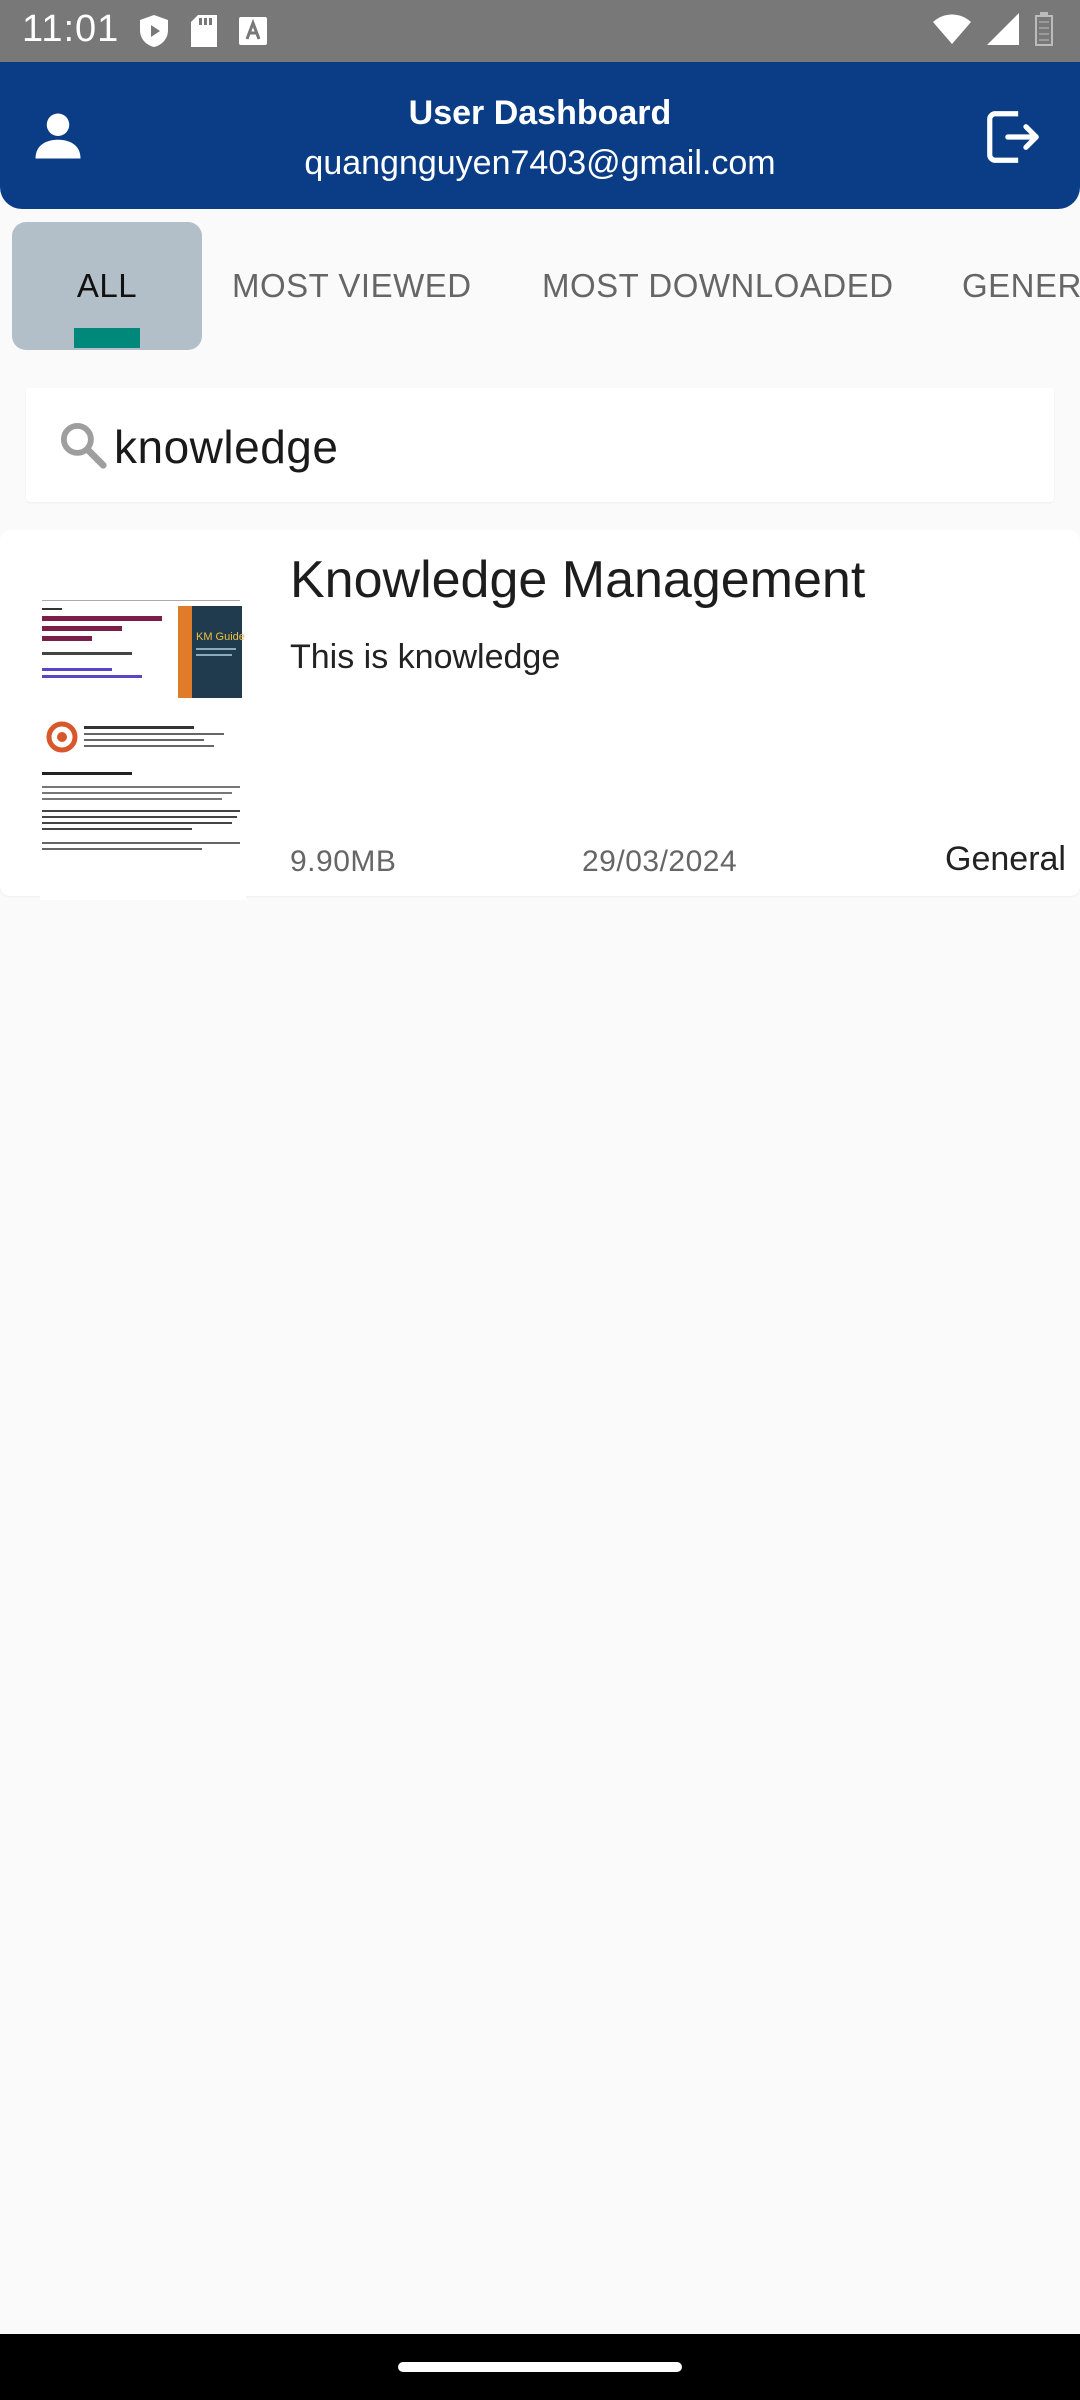 Image resolution: width=1080 pixels, height=2400 pixels. I want to click on document-date: 29/03/2024, so click(660, 861).